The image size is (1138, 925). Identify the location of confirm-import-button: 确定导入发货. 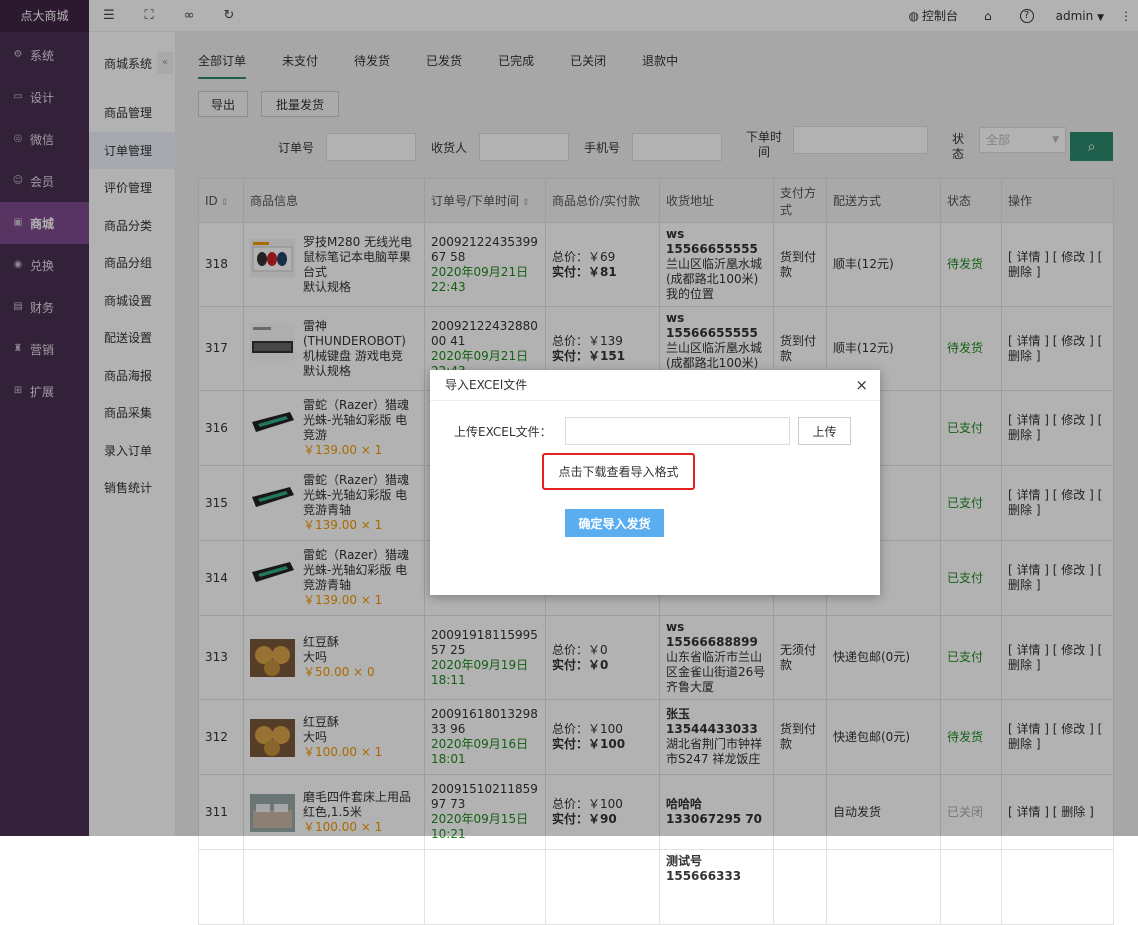
(614, 523).